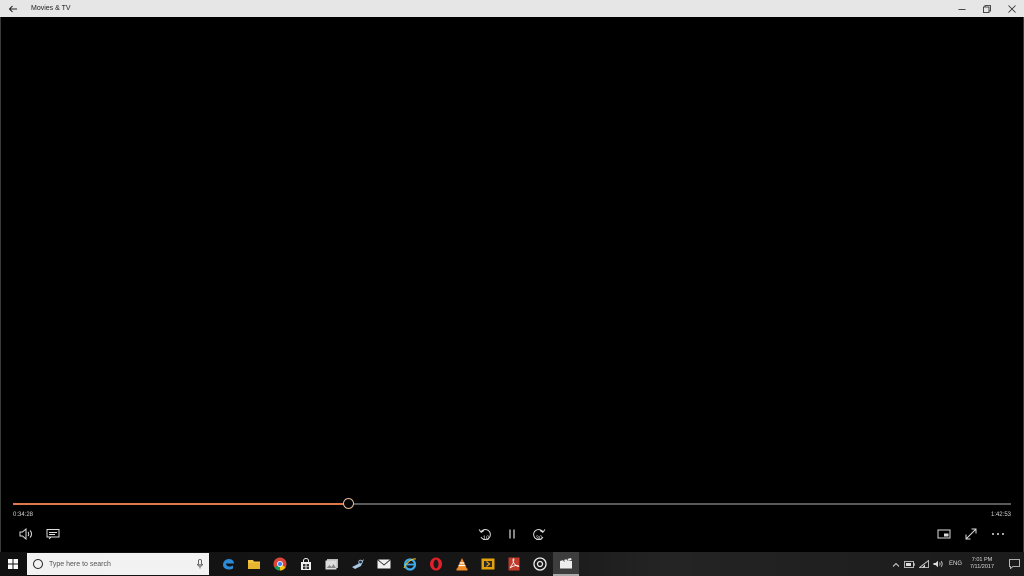 The image size is (1024, 576). I want to click on mini-view-icon, so click(944, 534).